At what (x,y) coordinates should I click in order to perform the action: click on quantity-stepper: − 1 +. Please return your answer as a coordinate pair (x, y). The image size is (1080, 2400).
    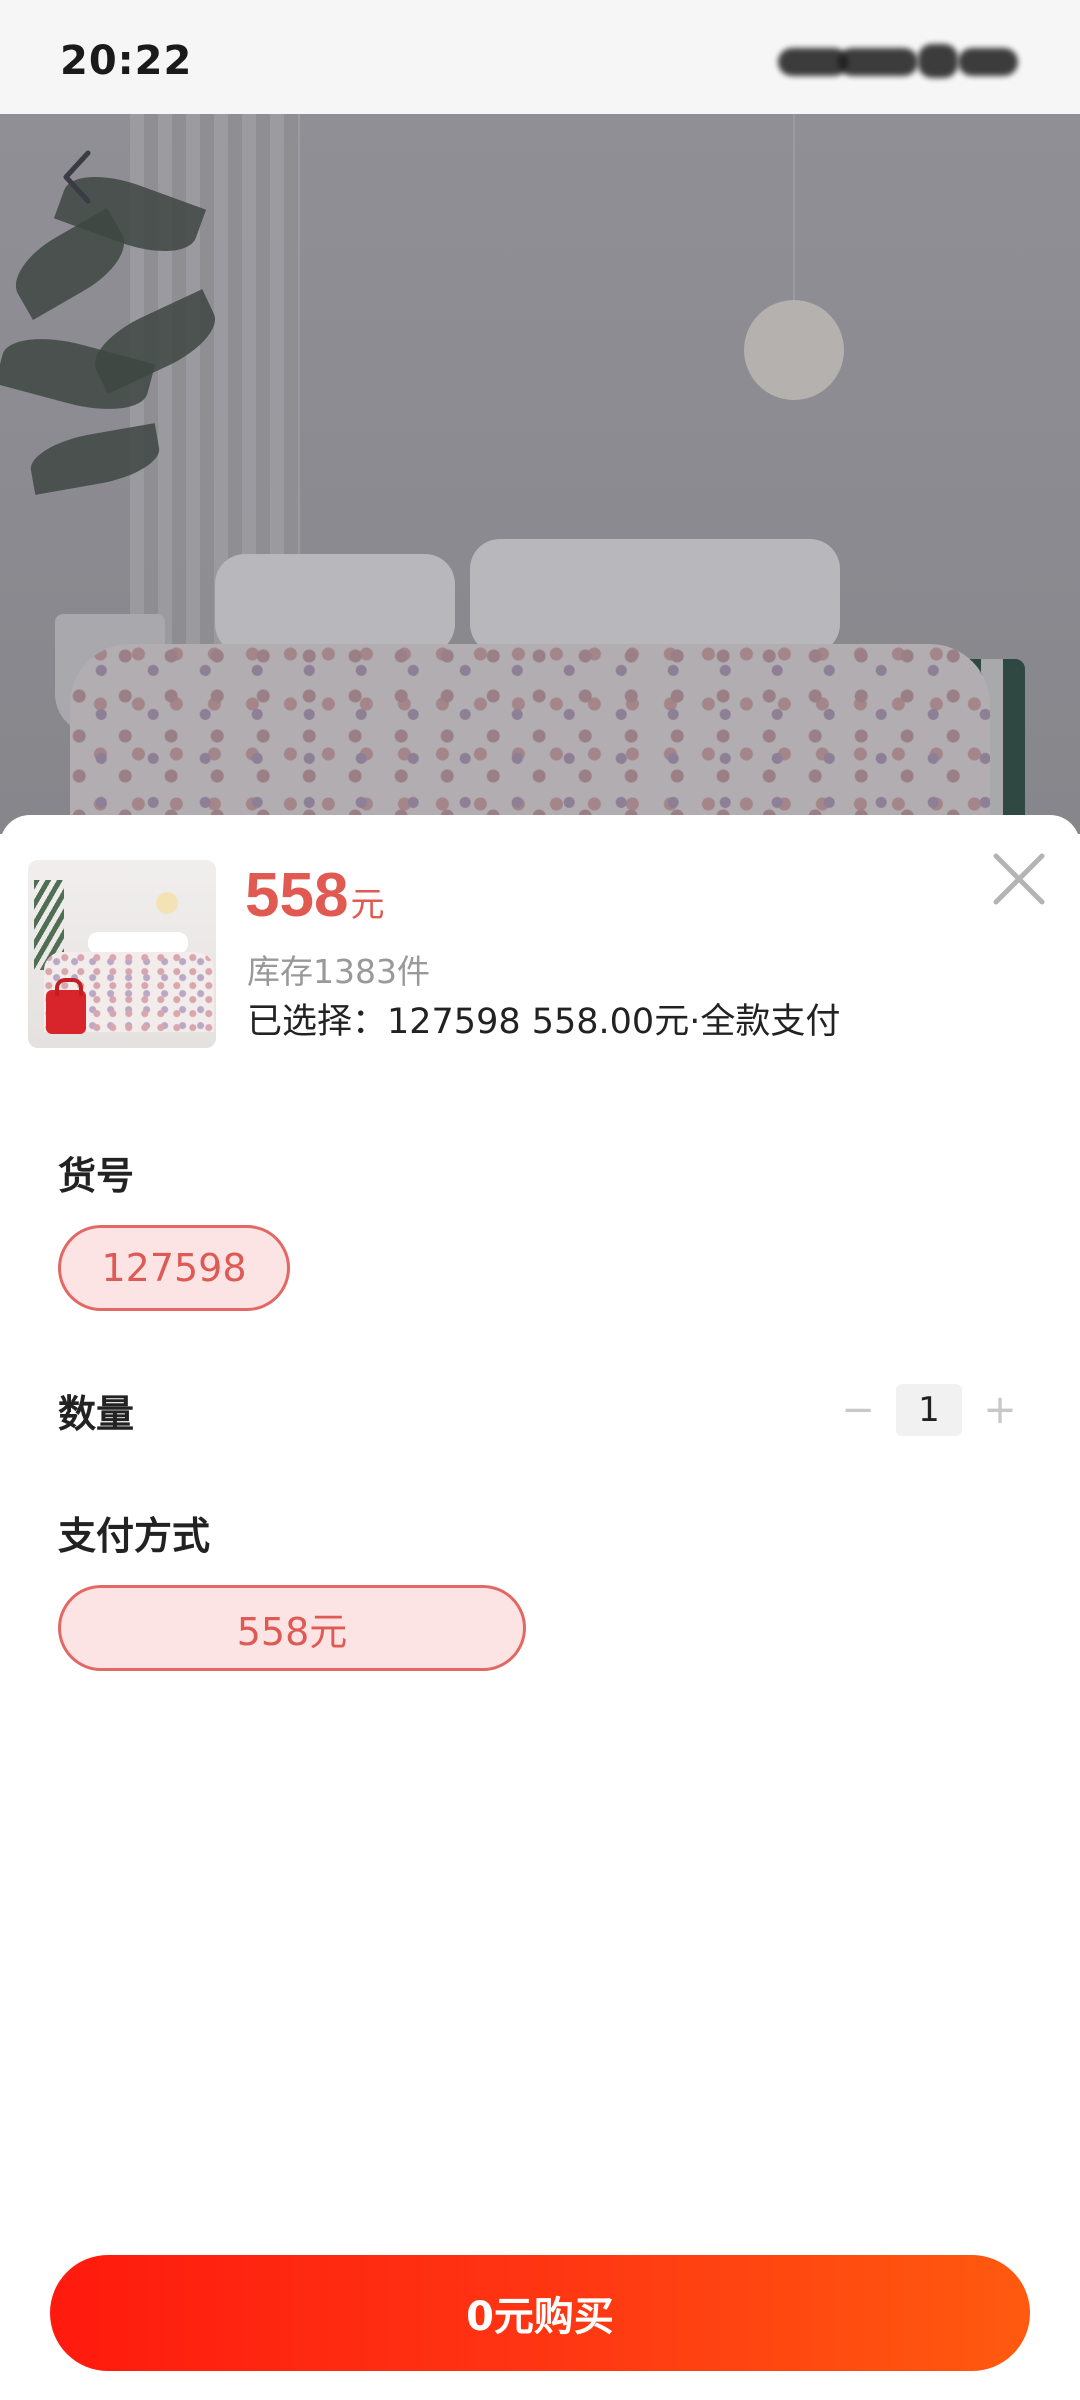
    Looking at the image, I should click on (929, 1410).